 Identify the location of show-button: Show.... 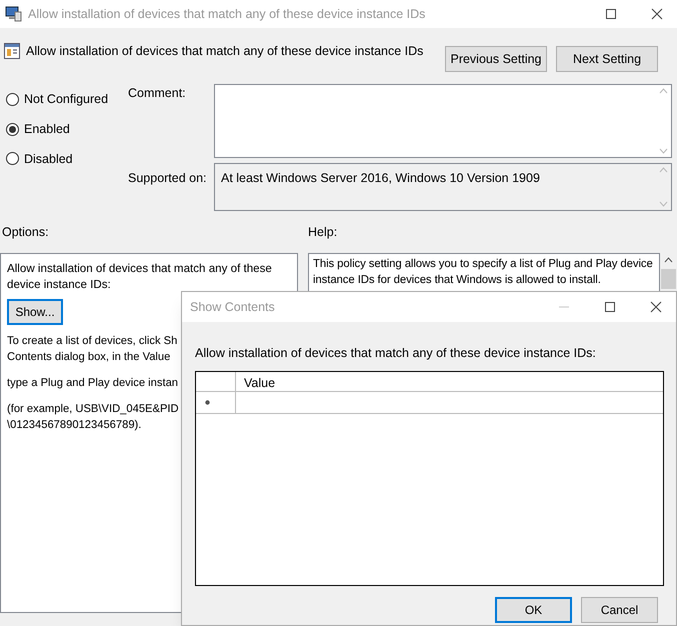
(35, 312).